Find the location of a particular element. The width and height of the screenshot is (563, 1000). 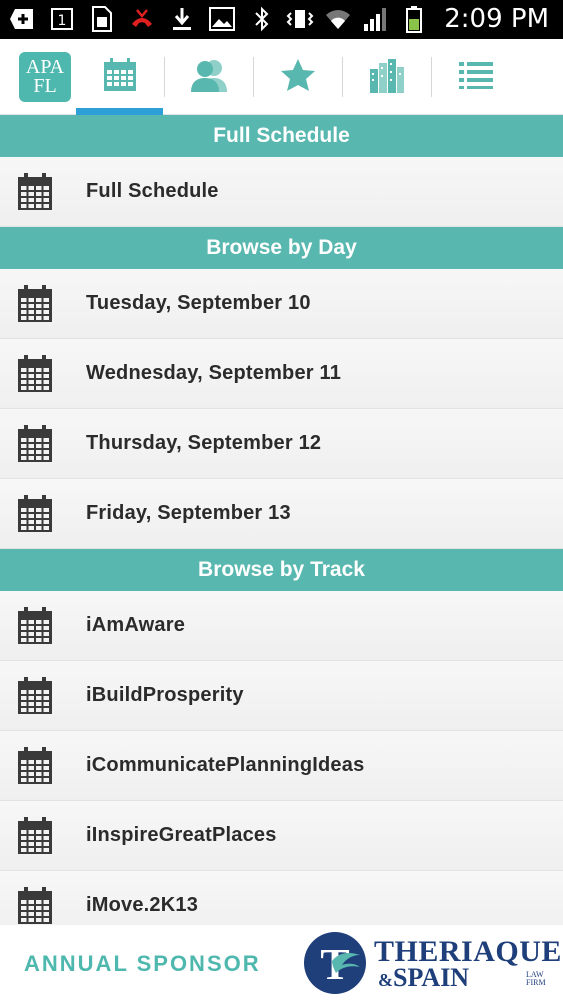

firm-name-line-2: &SPAIN is located at coordinates (423, 978).